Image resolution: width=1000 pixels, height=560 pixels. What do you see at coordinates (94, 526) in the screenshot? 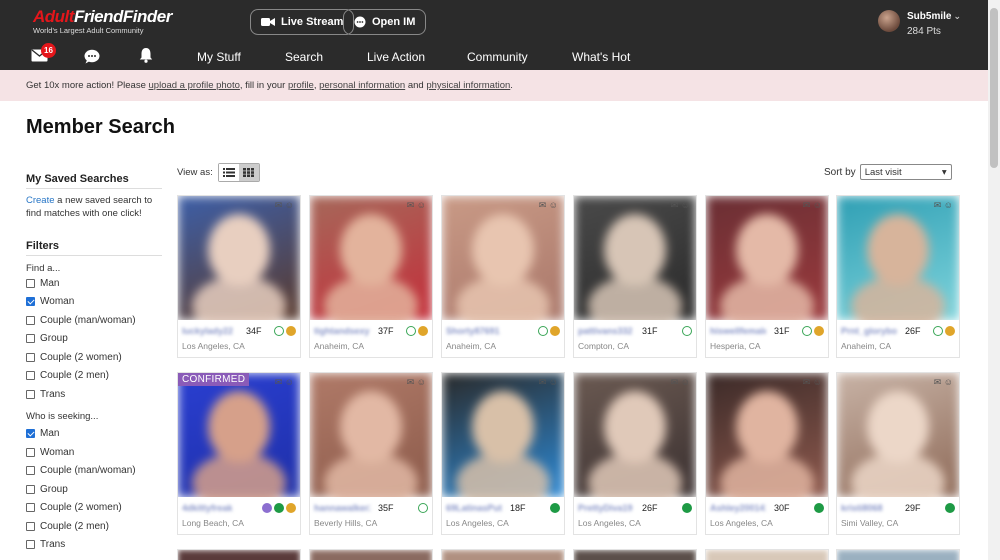
I see `seeking-option: Couple (2 men)` at bounding box center [94, 526].